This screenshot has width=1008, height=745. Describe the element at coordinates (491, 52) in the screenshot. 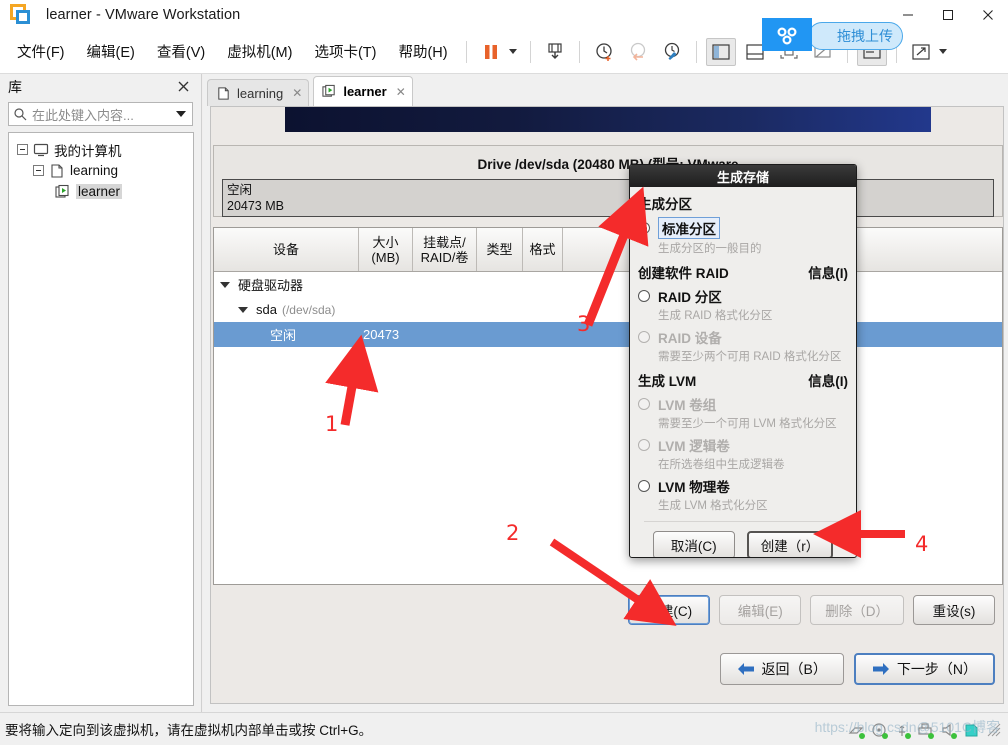

I see `pause-icon` at that location.